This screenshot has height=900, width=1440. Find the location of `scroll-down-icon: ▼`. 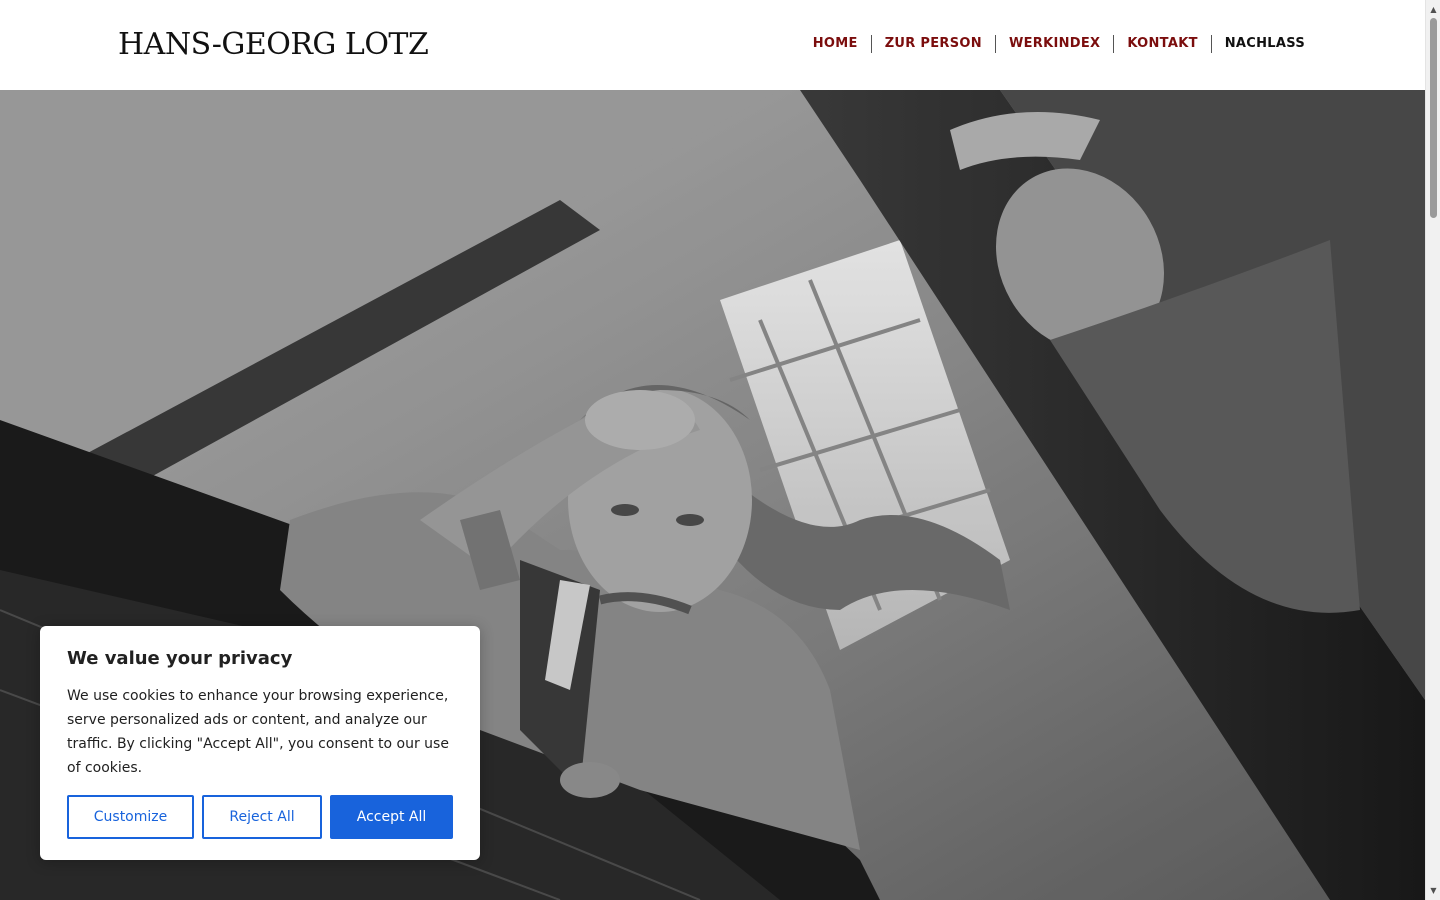

scroll-down-icon: ▼ is located at coordinates (1433, 890).